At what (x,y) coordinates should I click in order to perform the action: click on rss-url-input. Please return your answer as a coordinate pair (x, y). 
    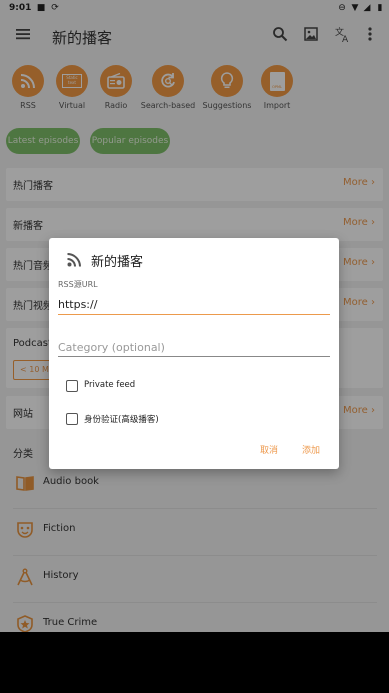
    Looking at the image, I should click on (194, 305).